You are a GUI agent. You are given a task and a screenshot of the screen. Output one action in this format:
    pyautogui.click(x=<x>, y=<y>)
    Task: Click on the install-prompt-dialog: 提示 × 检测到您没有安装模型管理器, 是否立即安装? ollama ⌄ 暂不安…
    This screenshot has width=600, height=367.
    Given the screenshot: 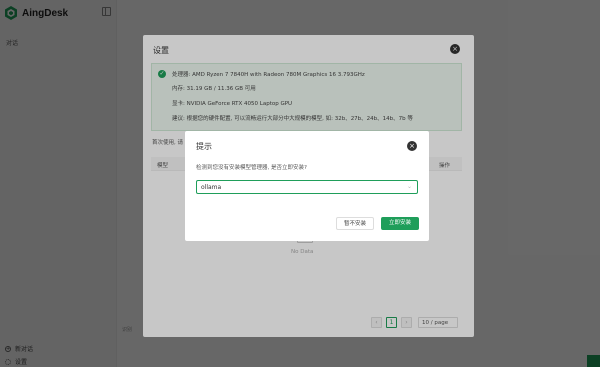 What is the action you would take?
    pyautogui.click(x=307, y=186)
    